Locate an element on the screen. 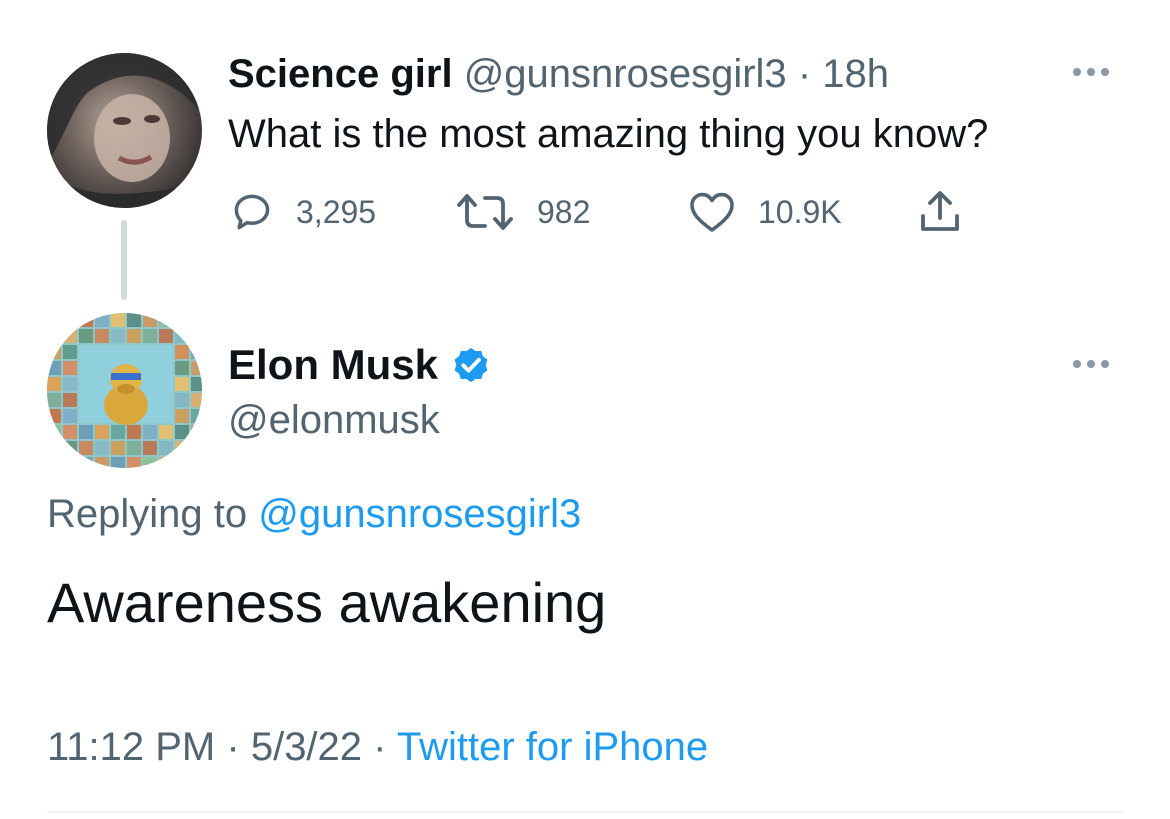  tweet-date: 5/3/22 is located at coordinates (306, 747).